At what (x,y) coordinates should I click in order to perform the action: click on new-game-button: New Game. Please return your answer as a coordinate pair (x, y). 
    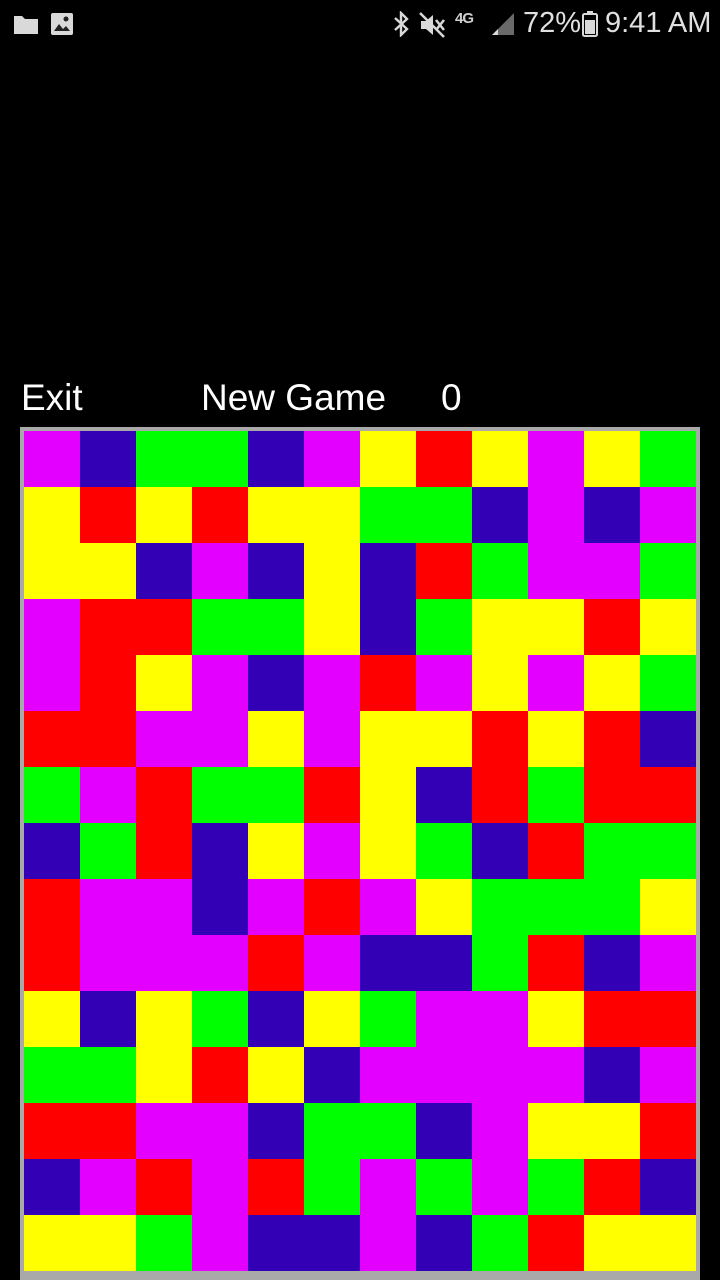
    Looking at the image, I should click on (293, 398).